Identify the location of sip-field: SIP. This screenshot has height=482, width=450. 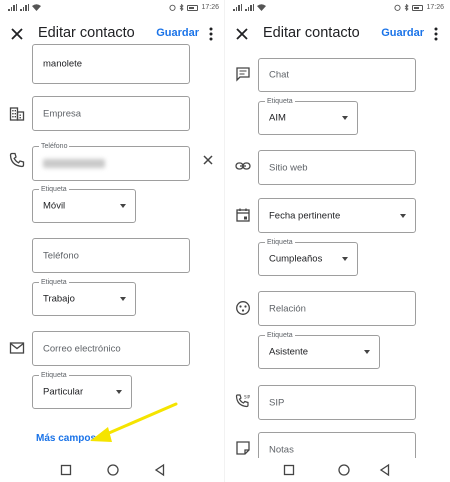
(337, 402).